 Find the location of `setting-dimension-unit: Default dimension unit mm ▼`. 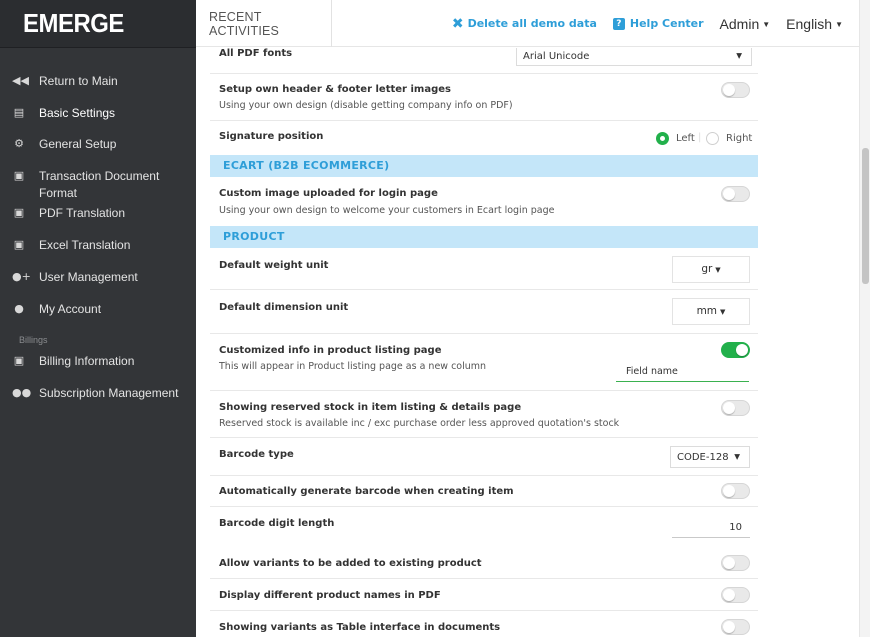

setting-dimension-unit: Default dimension unit mm ▼ is located at coordinates (484, 312).